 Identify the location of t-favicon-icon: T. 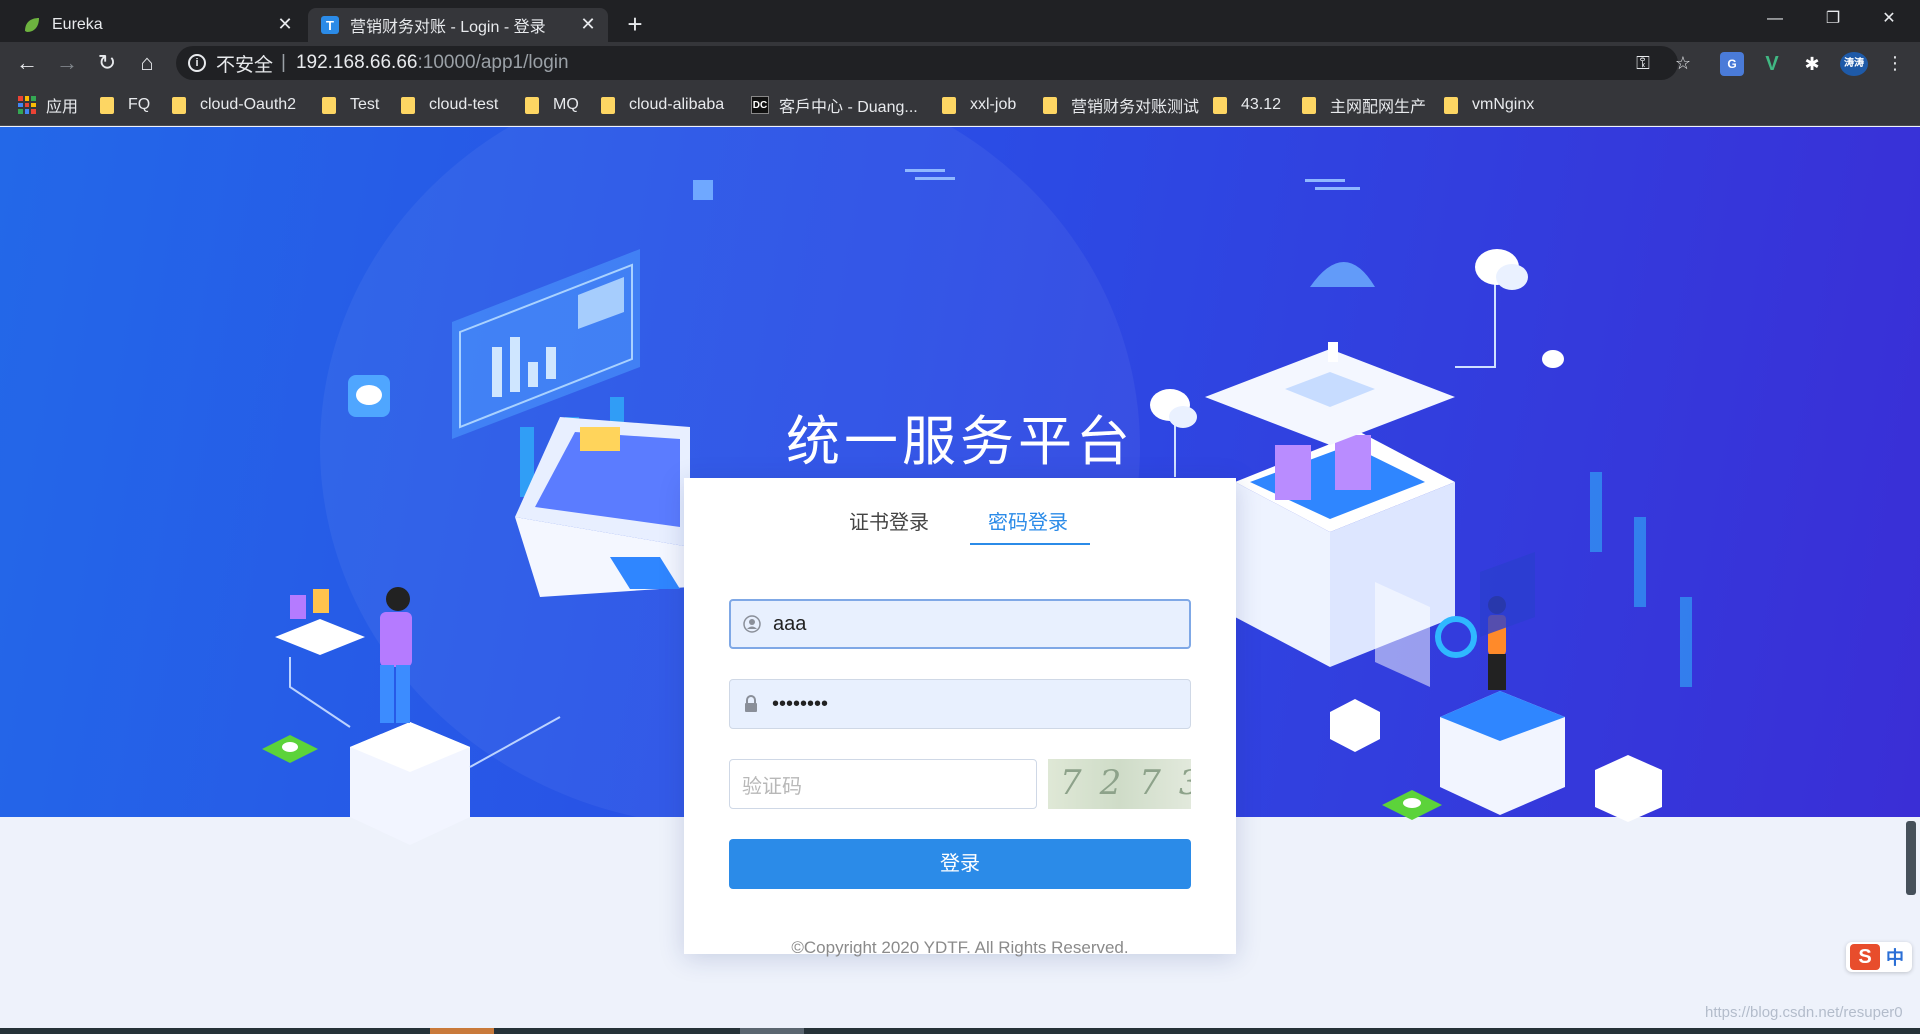
(330, 25).